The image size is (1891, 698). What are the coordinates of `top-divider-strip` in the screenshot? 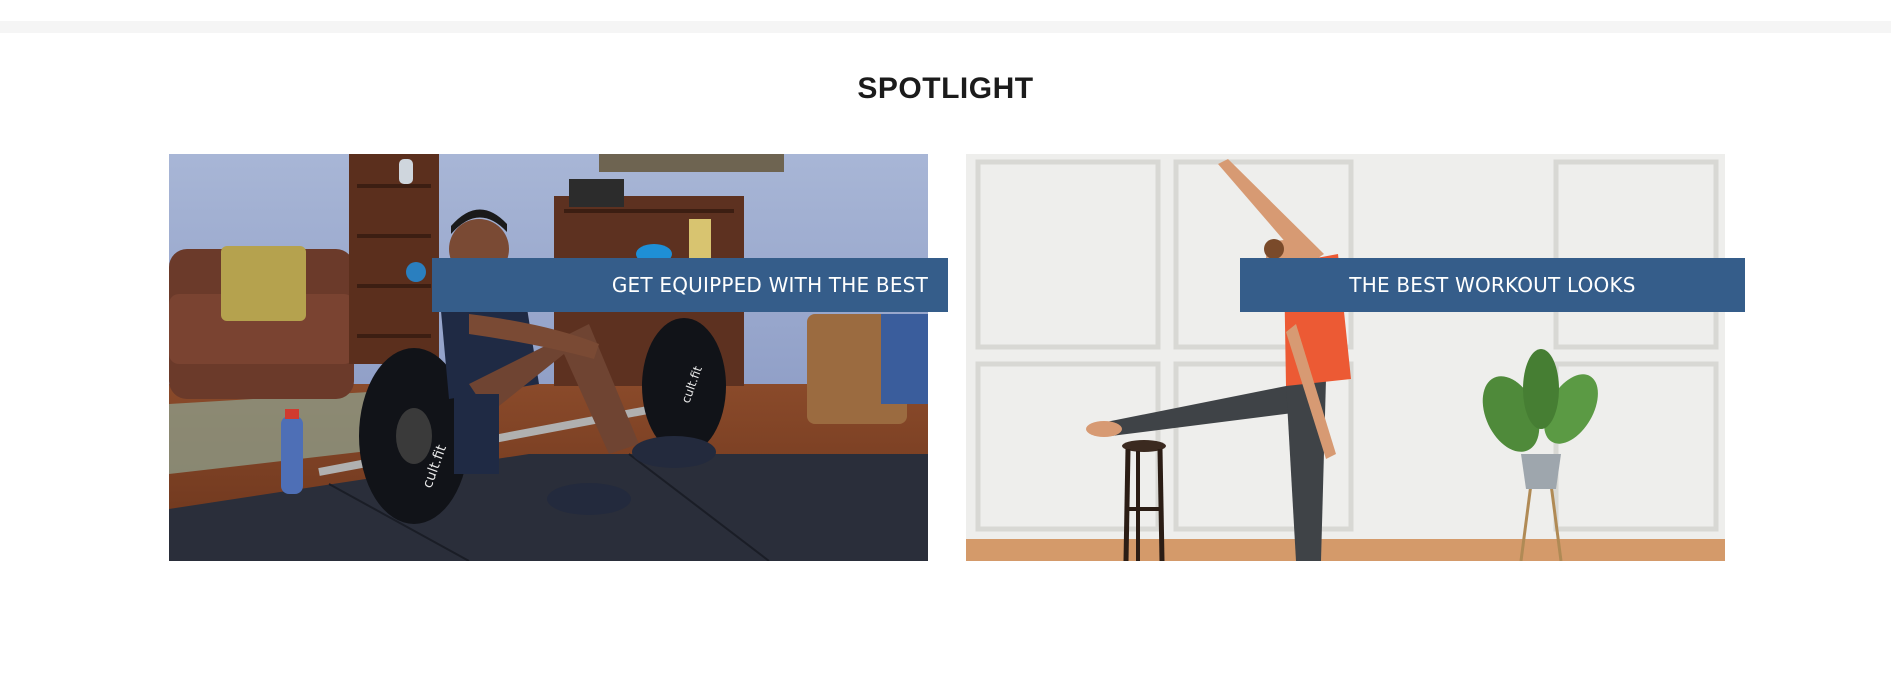 It's located at (945, 27).